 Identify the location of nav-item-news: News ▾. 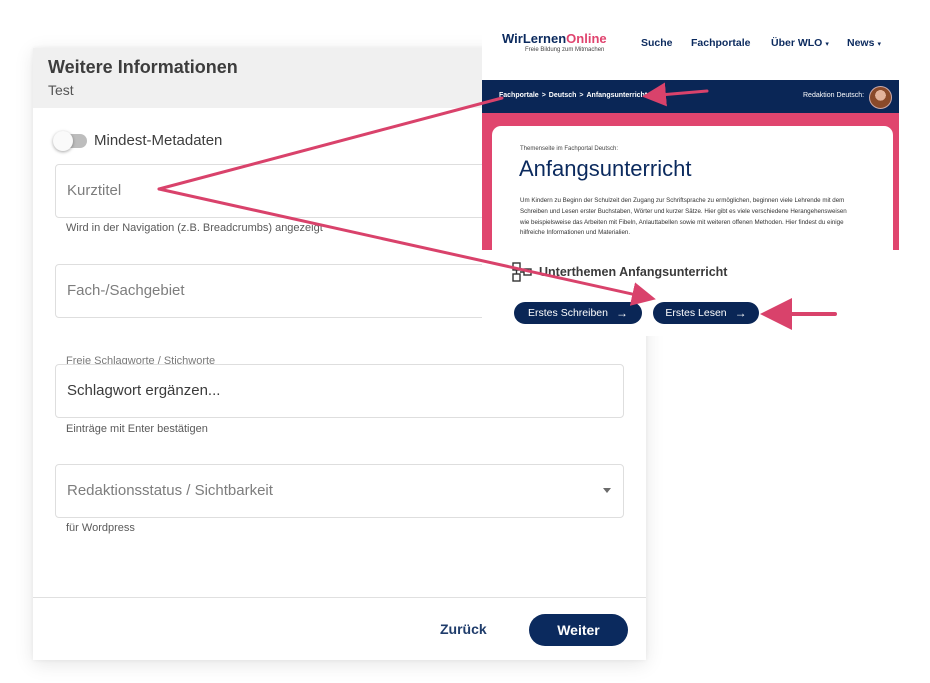
(864, 43).